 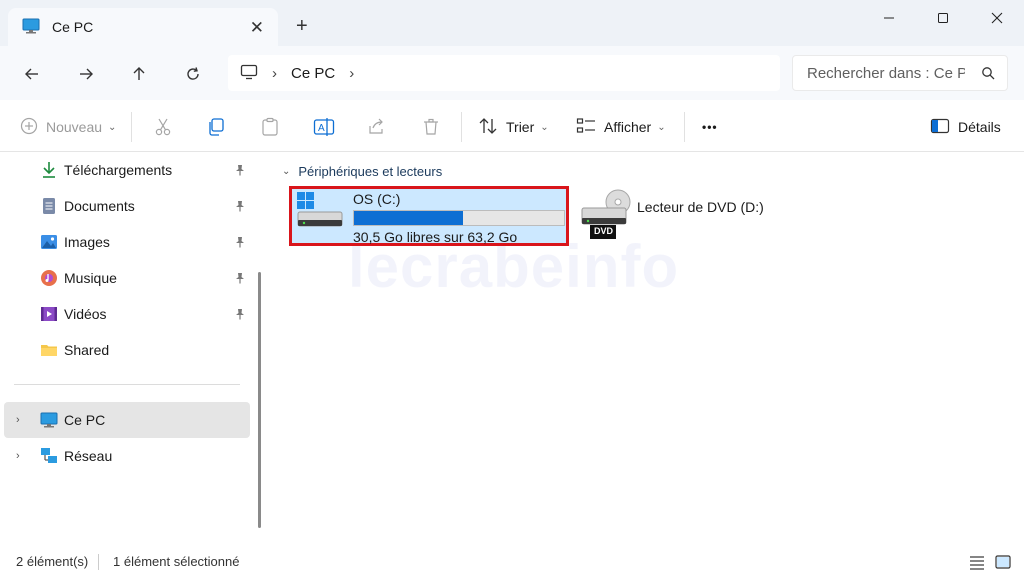 I want to click on sidebar-item-this-pc: › Ce PC, so click(x=127, y=420).